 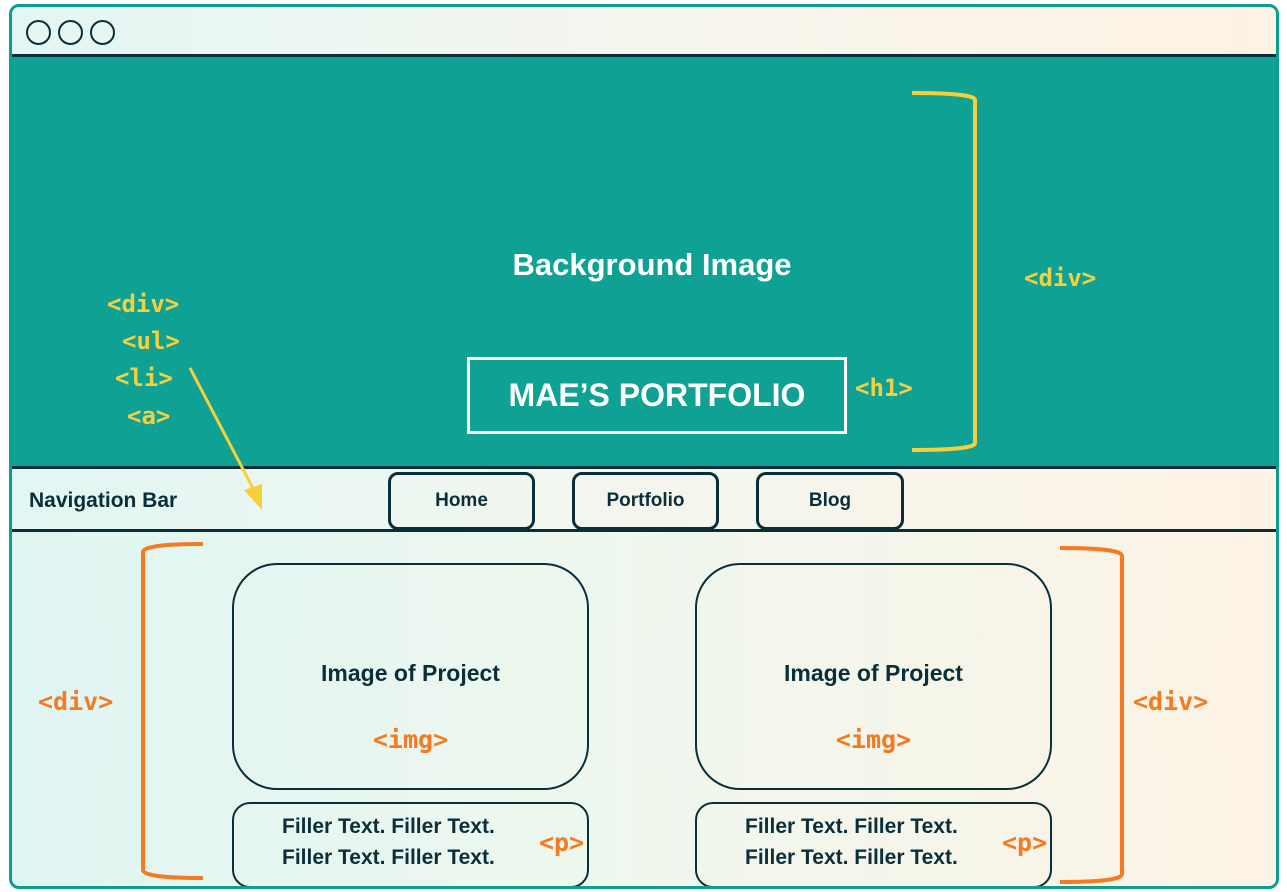 I want to click on nav-a-tag-label: <a>, so click(x=149, y=416).